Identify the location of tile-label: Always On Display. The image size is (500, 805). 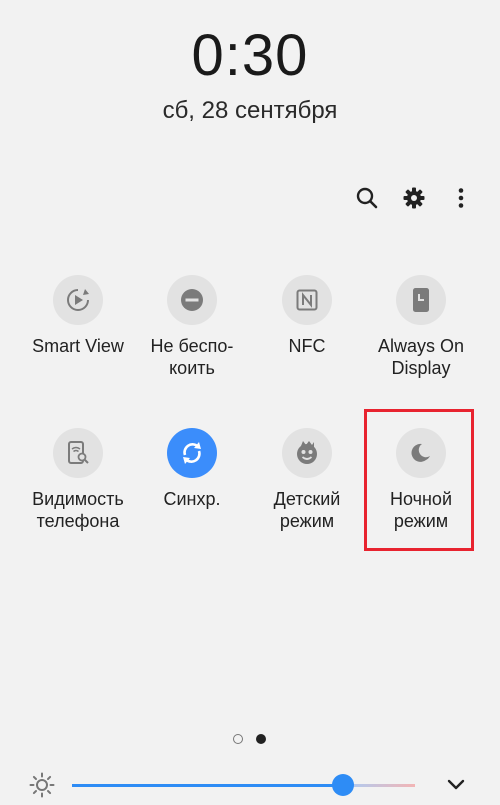
(421, 357).